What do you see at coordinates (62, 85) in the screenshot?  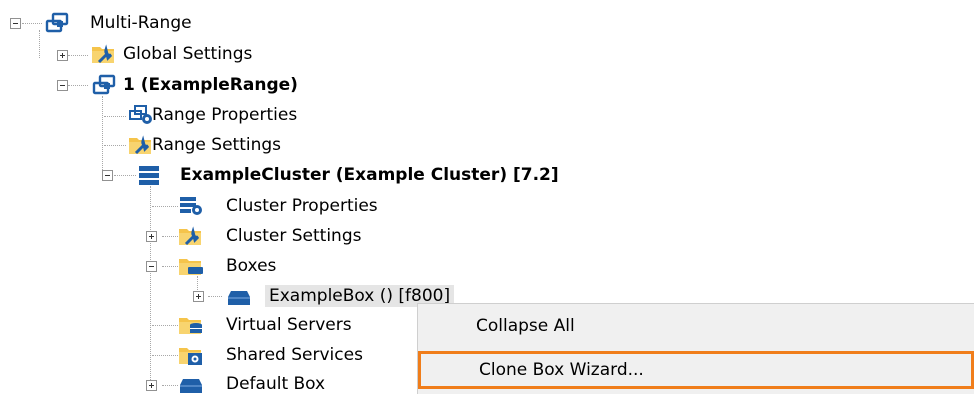 I see `collapse-toggle-range` at bounding box center [62, 85].